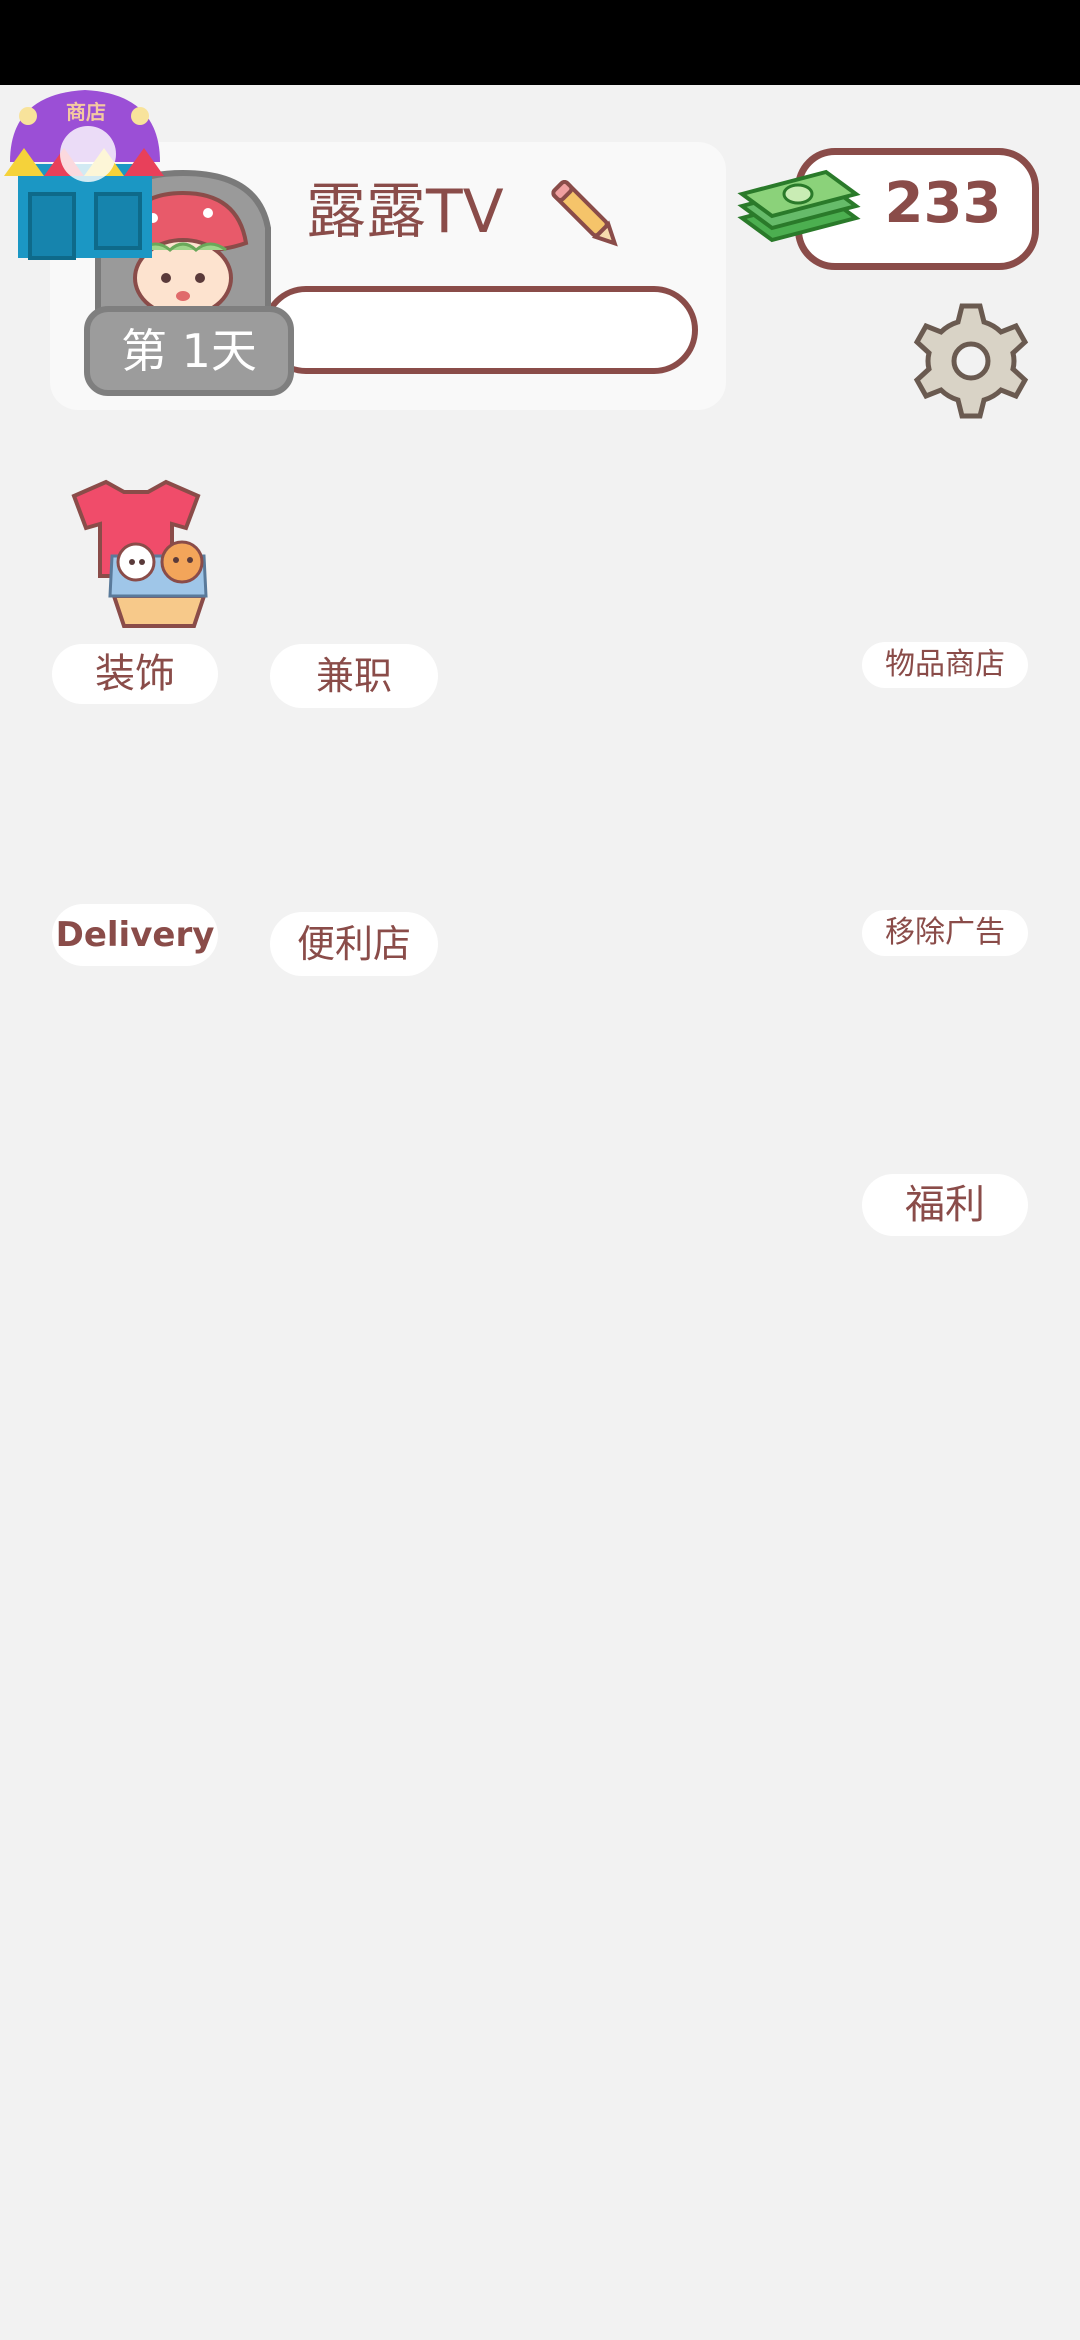  Describe the element at coordinates (540, 42) in the screenshot. I see `status-bar` at that location.